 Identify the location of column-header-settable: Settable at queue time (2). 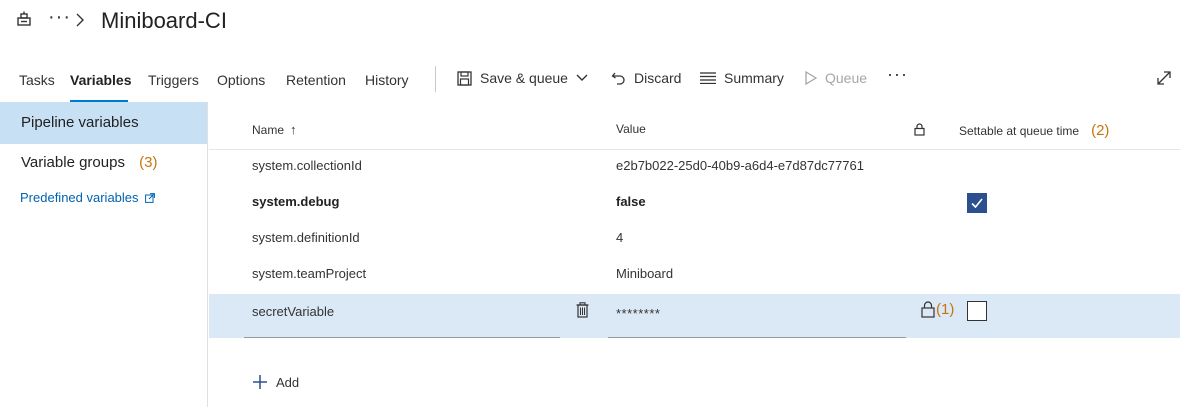
(1034, 130).